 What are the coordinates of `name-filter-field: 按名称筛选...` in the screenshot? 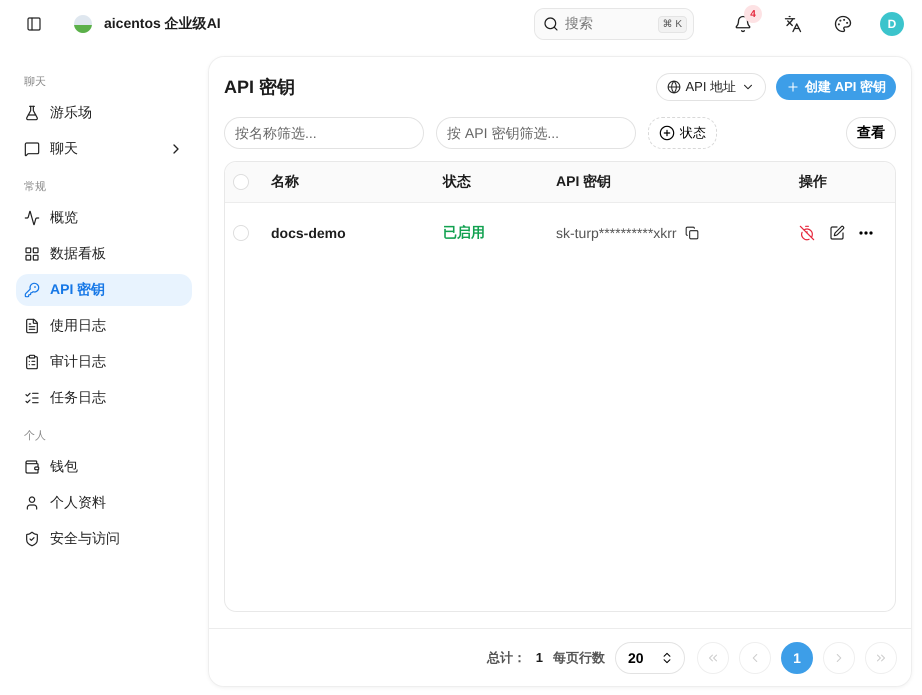 It's located at (324, 133).